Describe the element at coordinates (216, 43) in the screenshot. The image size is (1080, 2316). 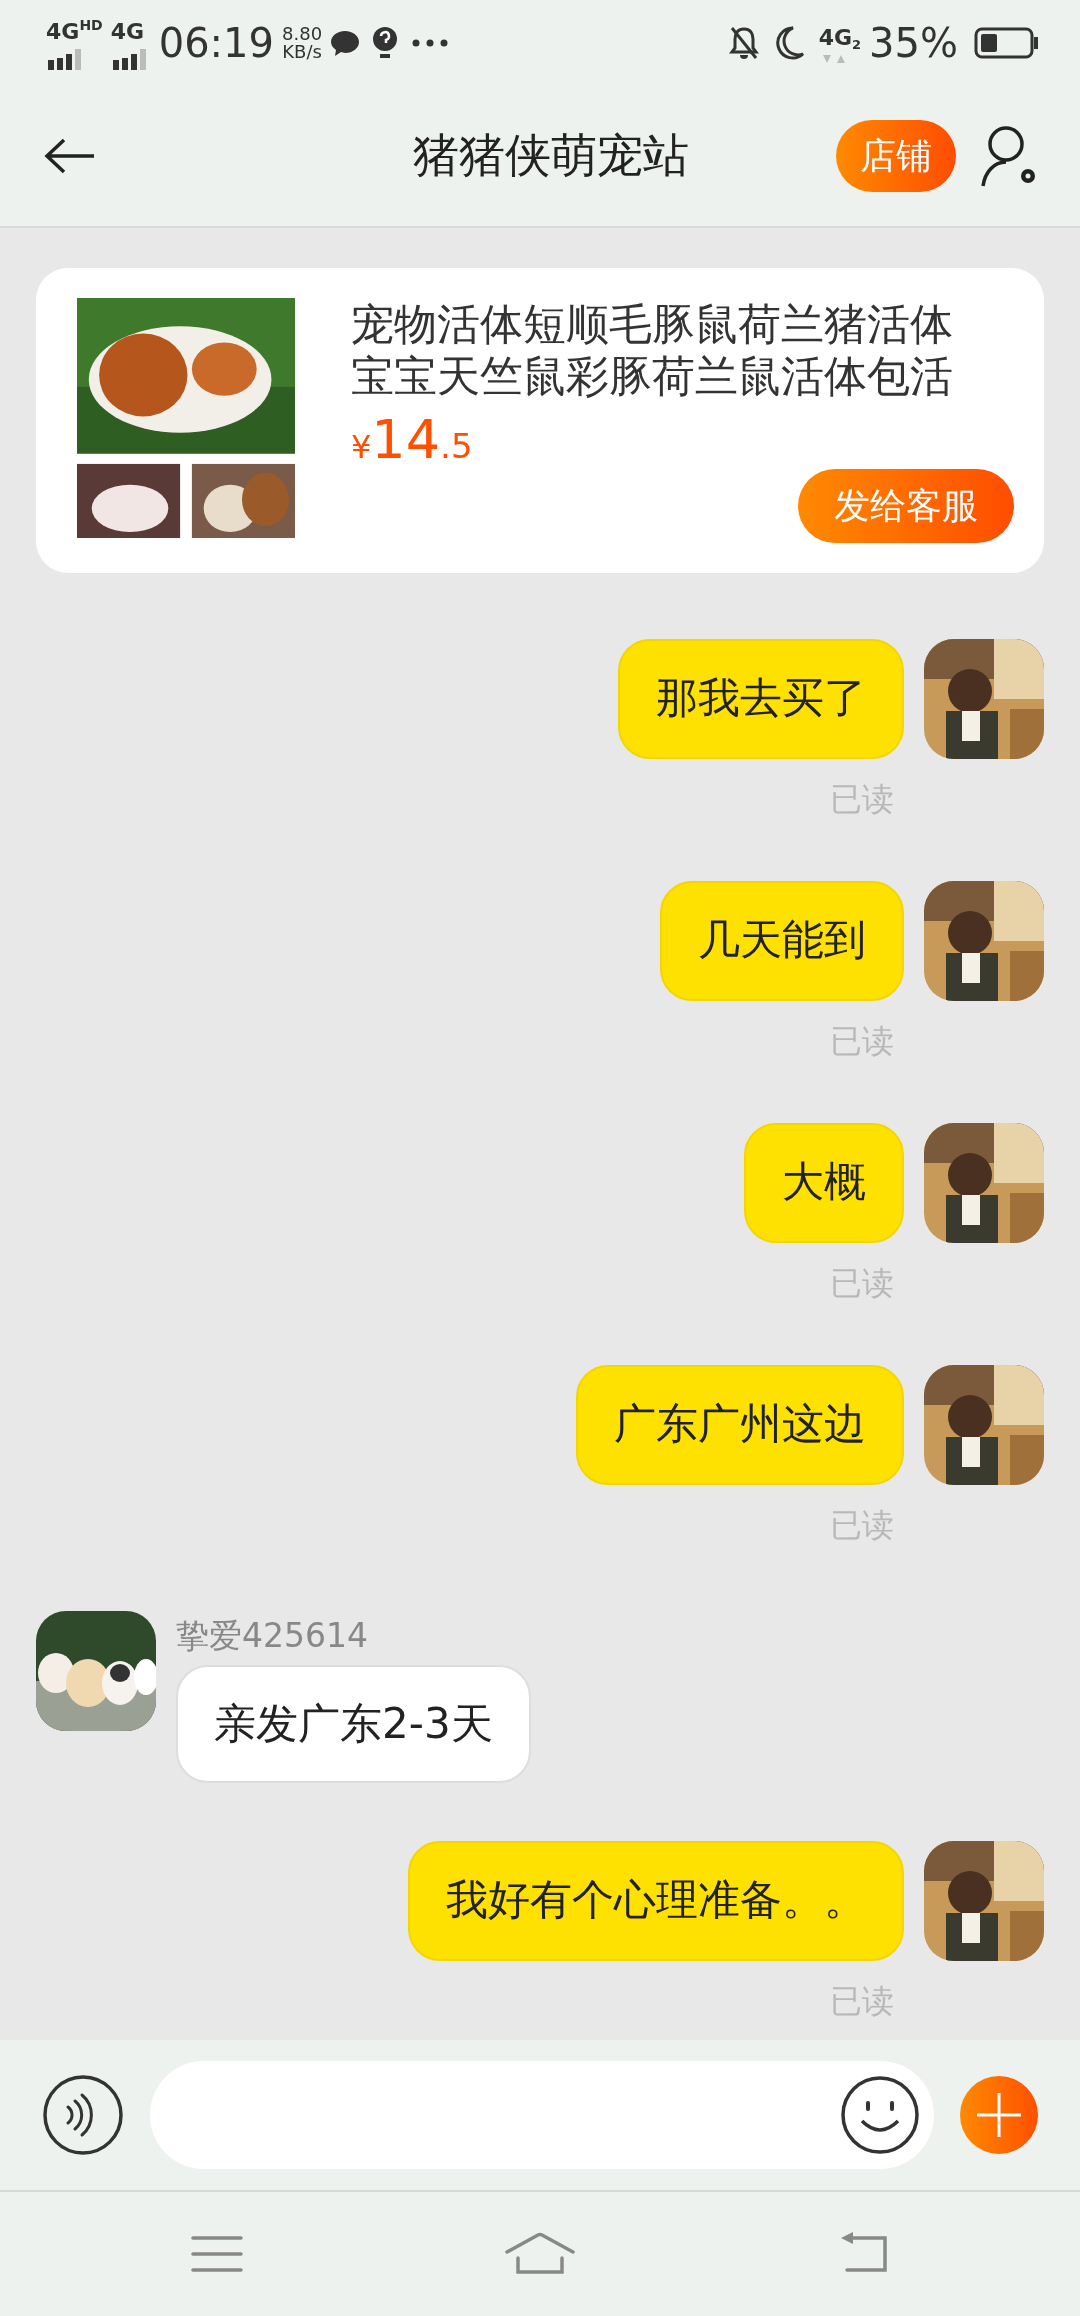
I see `clock: 06:19` at that location.